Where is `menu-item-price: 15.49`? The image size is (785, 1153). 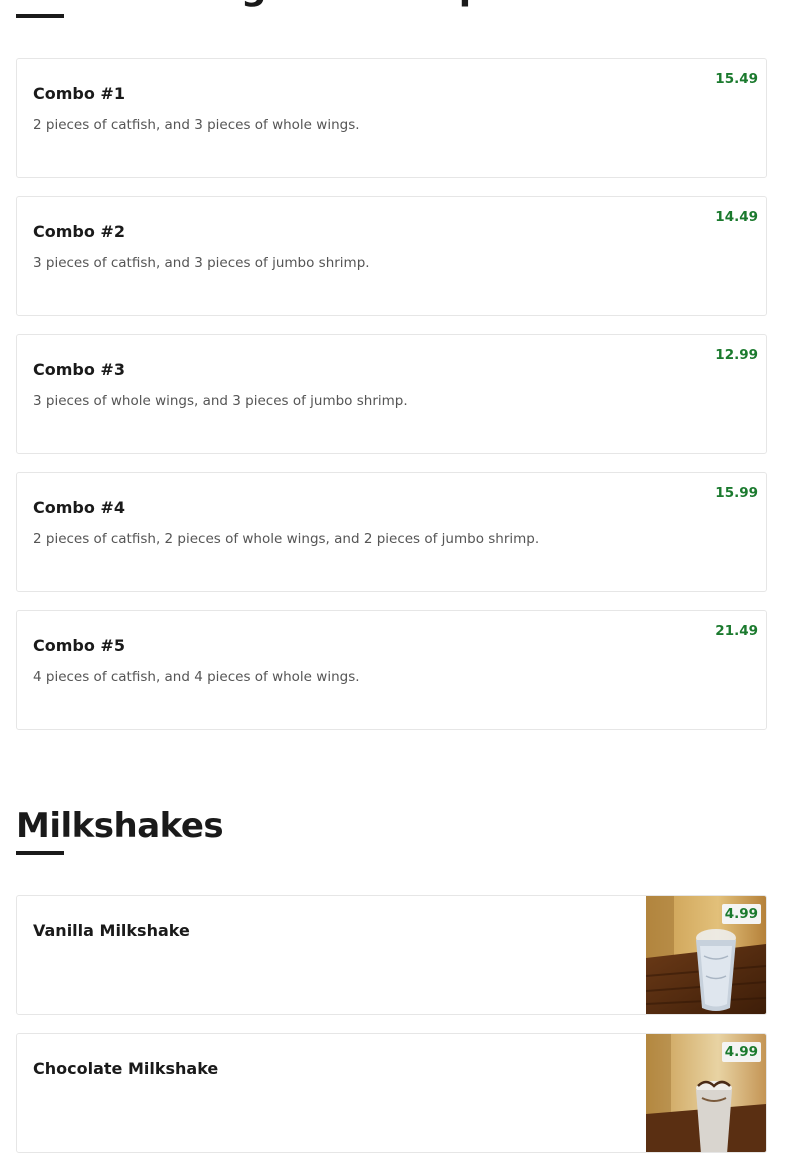
menu-item-price: 15.49 is located at coordinates (736, 79).